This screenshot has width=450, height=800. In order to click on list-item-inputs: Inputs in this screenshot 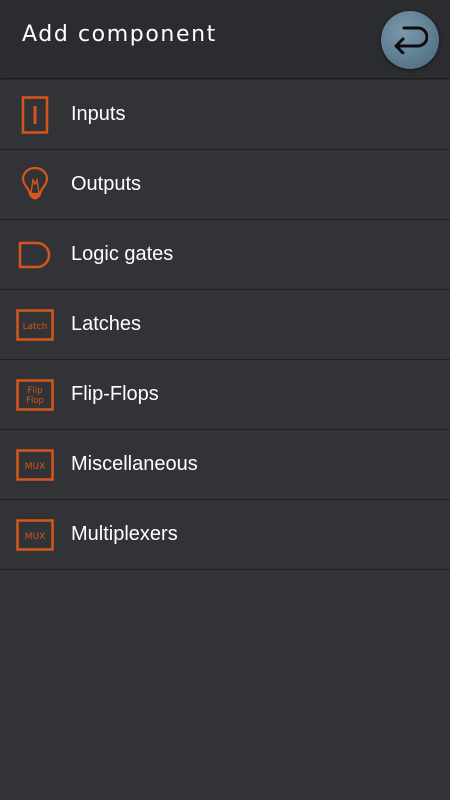, I will do `click(225, 115)`.